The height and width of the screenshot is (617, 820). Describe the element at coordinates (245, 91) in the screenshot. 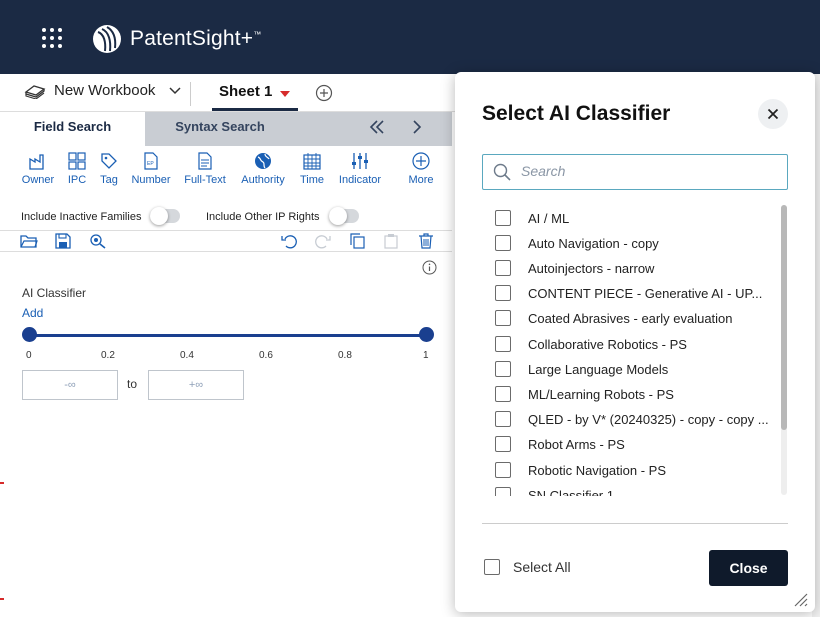

I see `tab-sheet-1: Sheet 1` at that location.